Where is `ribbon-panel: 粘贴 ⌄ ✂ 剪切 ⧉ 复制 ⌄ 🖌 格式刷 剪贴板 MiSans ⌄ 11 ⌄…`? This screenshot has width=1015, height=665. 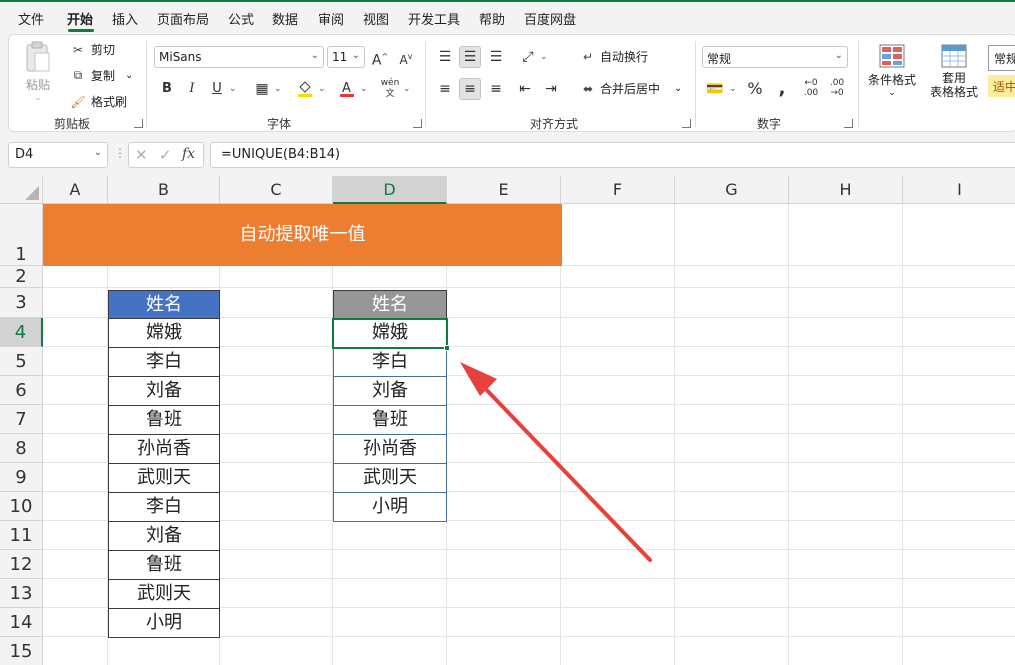
ribbon-panel: 粘贴 ⌄ ✂ 剪切 ⧉ 复制 ⌄ 🖌 格式刷 剪贴板 MiSans ⌄ 11 ⌄… is located at coordinates (511, 83).